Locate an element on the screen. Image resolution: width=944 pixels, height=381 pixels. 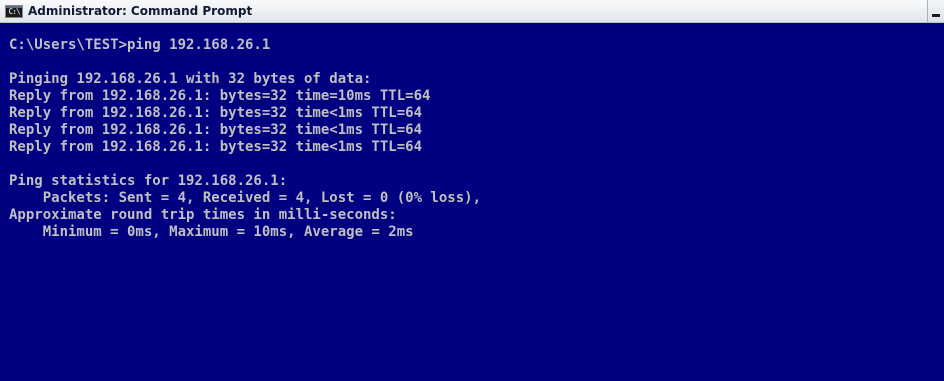
console-icon: C:\ is located at coordinates (14, 11).